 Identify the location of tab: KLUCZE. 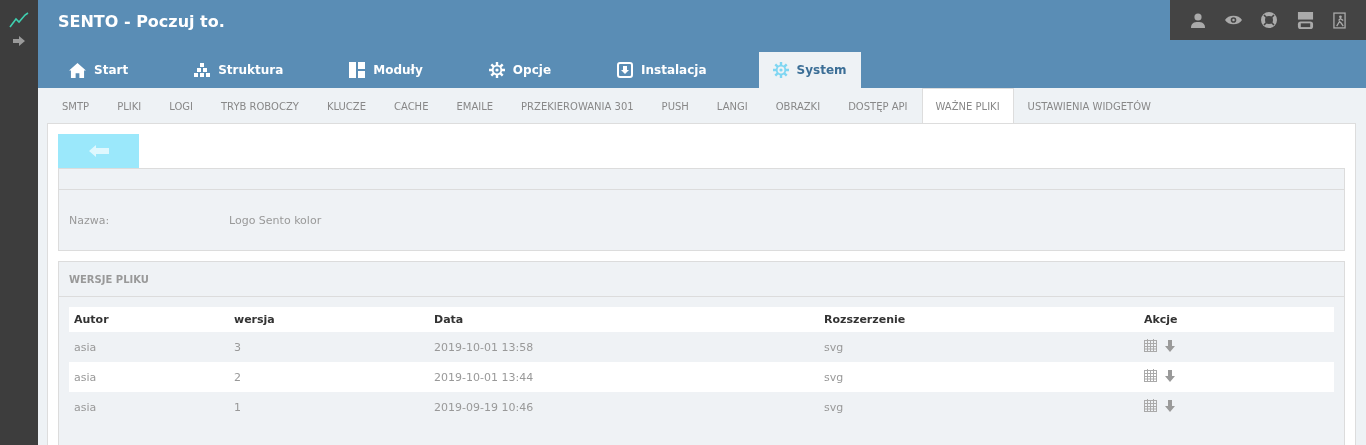
(346, 105).